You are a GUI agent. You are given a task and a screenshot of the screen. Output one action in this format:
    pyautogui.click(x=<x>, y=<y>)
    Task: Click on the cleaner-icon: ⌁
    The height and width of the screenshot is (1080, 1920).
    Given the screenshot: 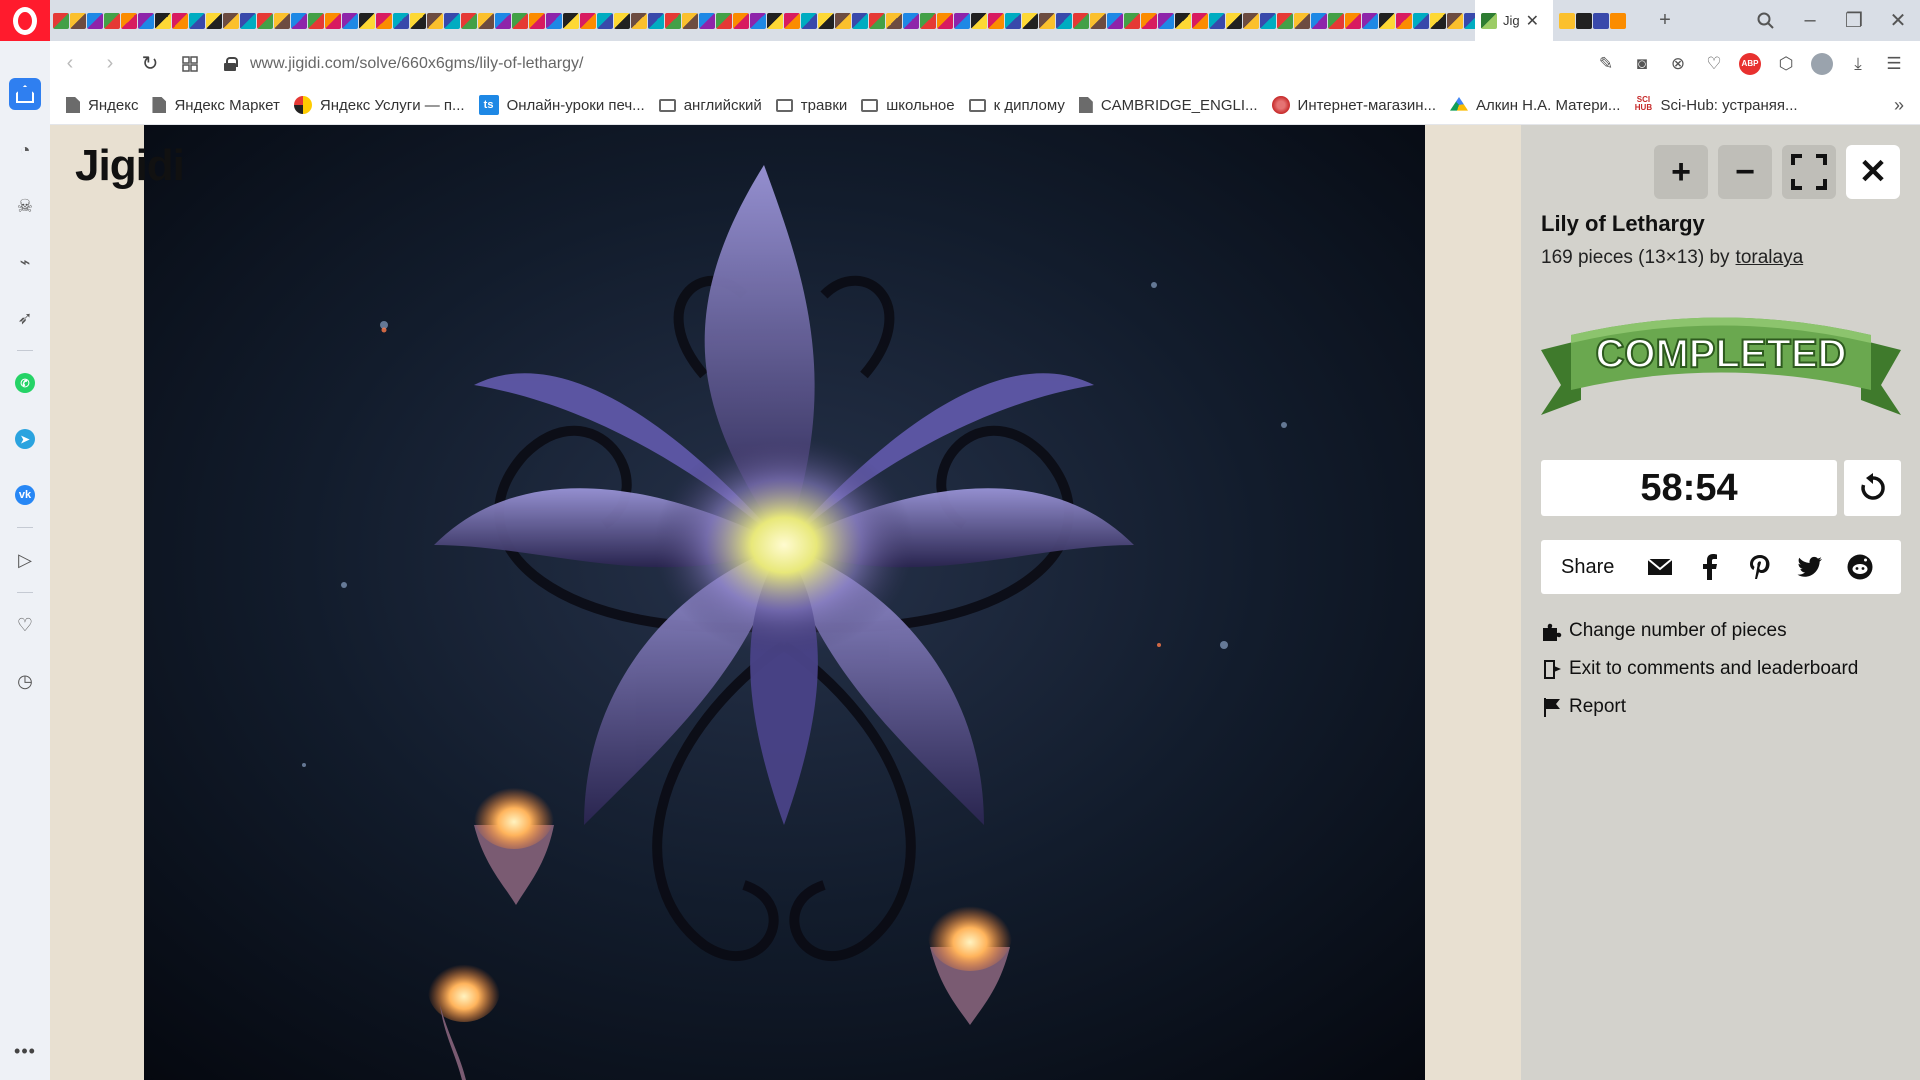 What is the action you would take?
    pyautogui.click(x=25, y=262)
    